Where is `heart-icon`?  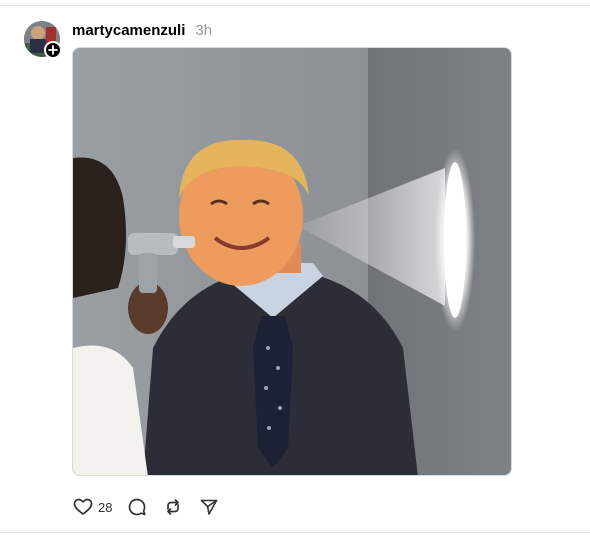
heart-icon is located at coordinates (83, 507).